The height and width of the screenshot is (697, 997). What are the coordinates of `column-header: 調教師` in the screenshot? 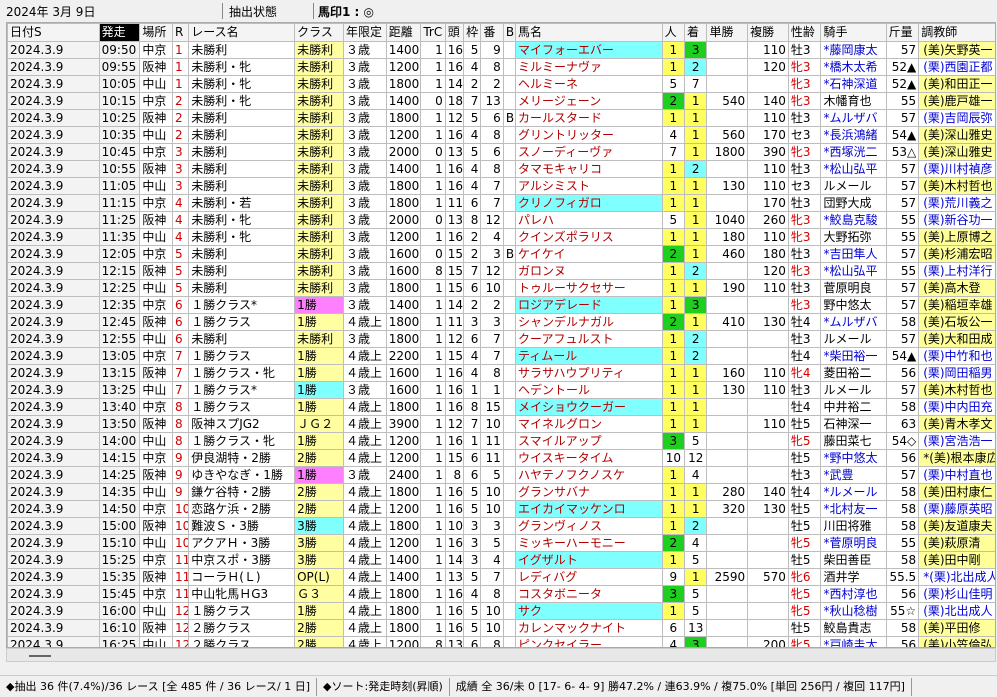 It's located at (956, 32).